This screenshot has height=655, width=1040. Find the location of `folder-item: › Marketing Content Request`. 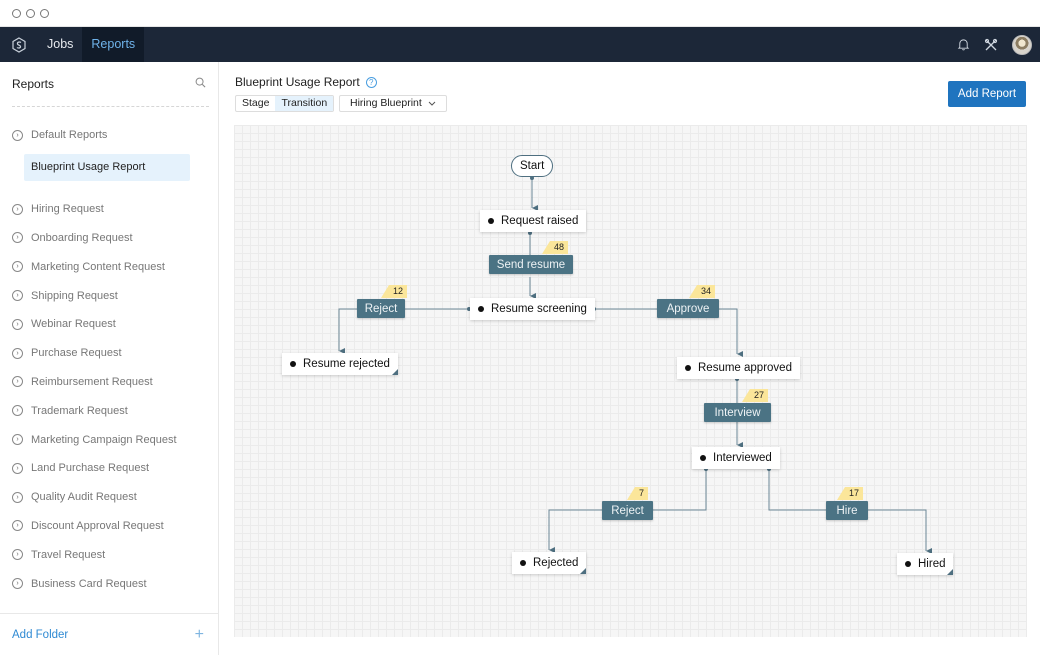

folder-item: › Marketing Content Request is located at coordinates (109, 266).